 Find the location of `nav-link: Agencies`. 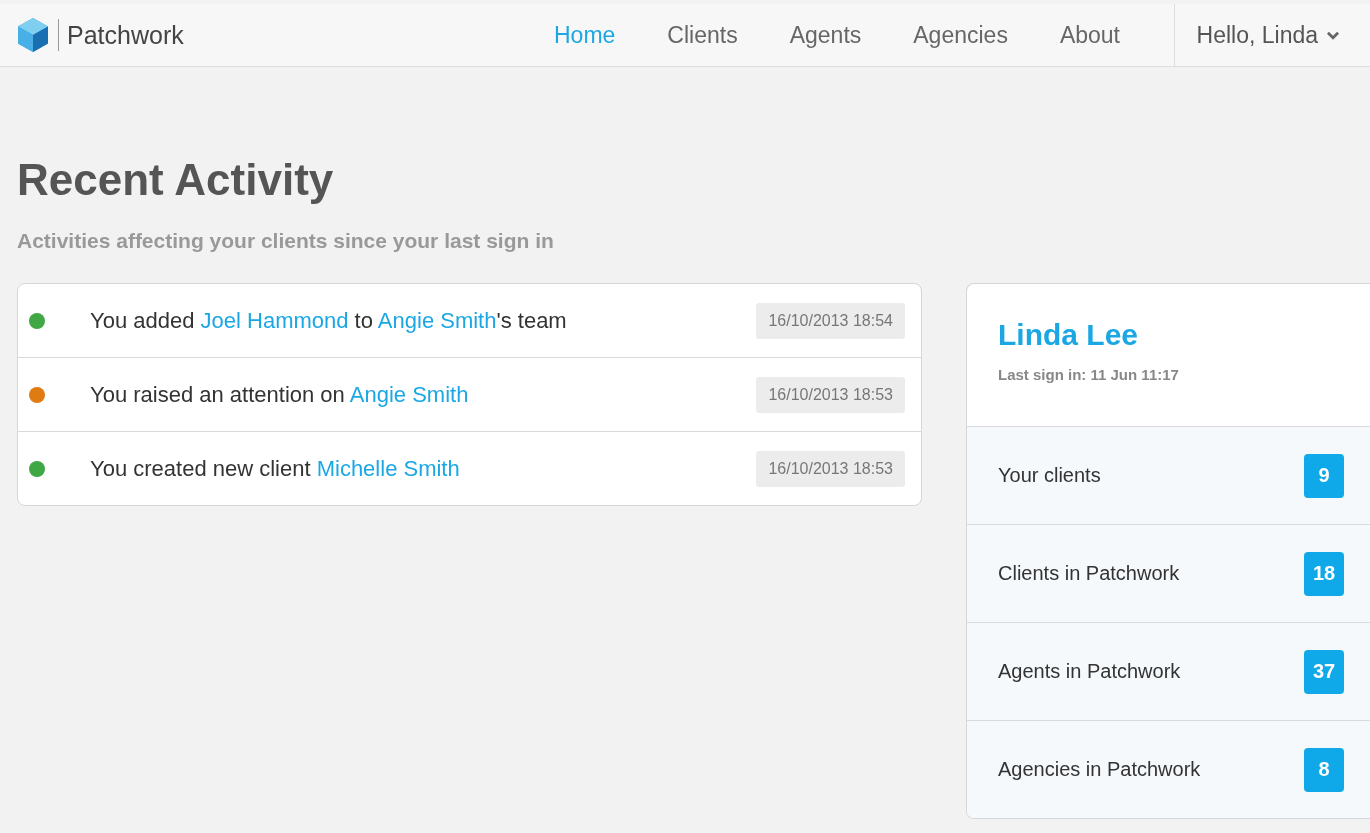

nav-link: Agencies is located at coordinates (960, 35).